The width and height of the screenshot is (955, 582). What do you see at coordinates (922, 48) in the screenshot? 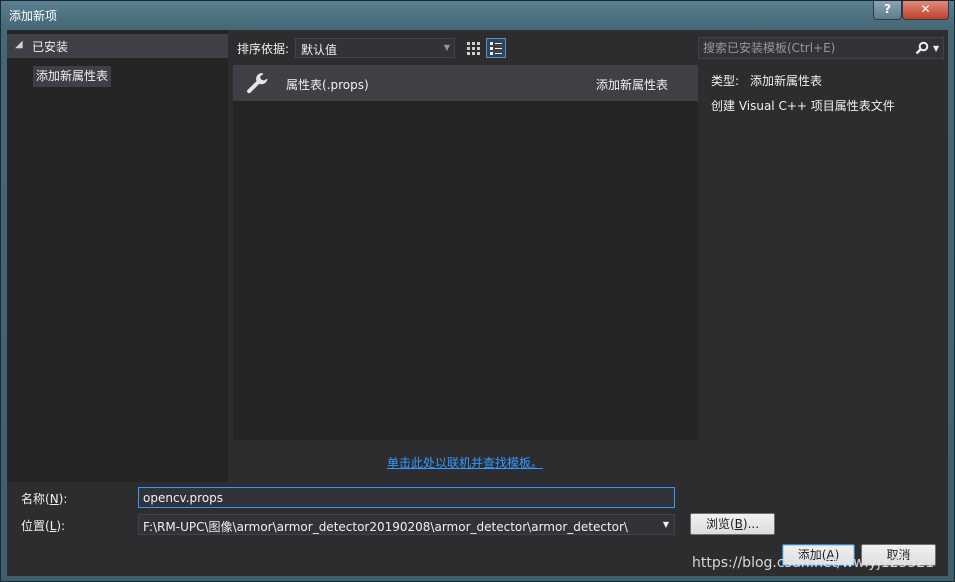
I see `search-icon` at bounding box center [922, 48].